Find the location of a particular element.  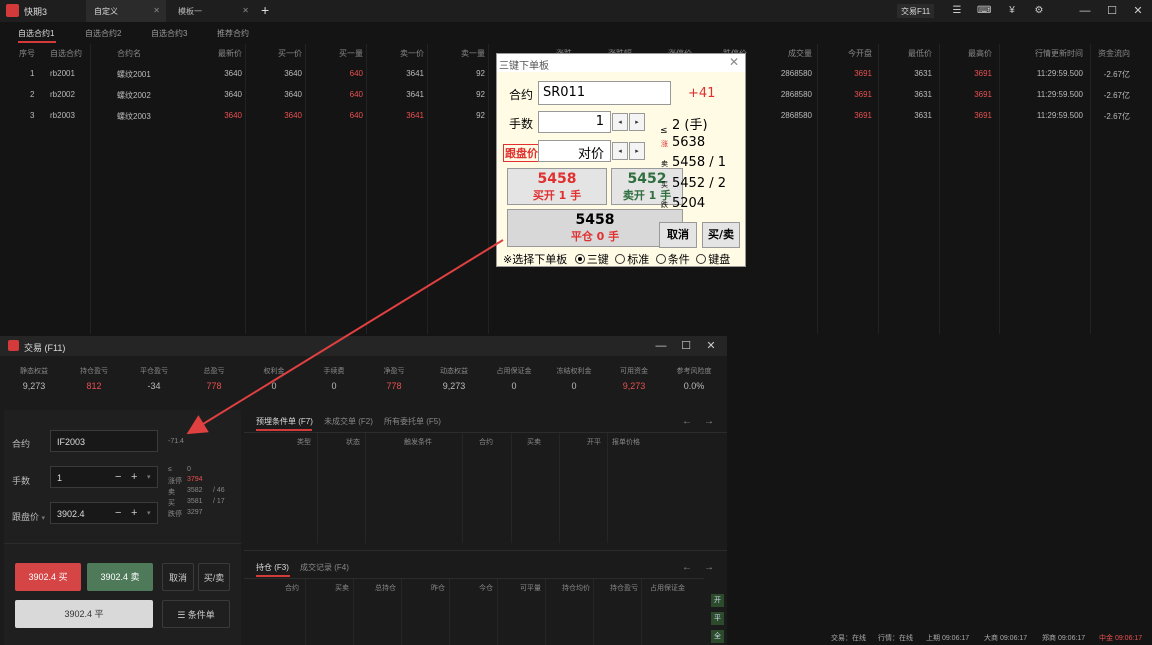

col-ask: 卖一价 is located at coordinates (404, 53).